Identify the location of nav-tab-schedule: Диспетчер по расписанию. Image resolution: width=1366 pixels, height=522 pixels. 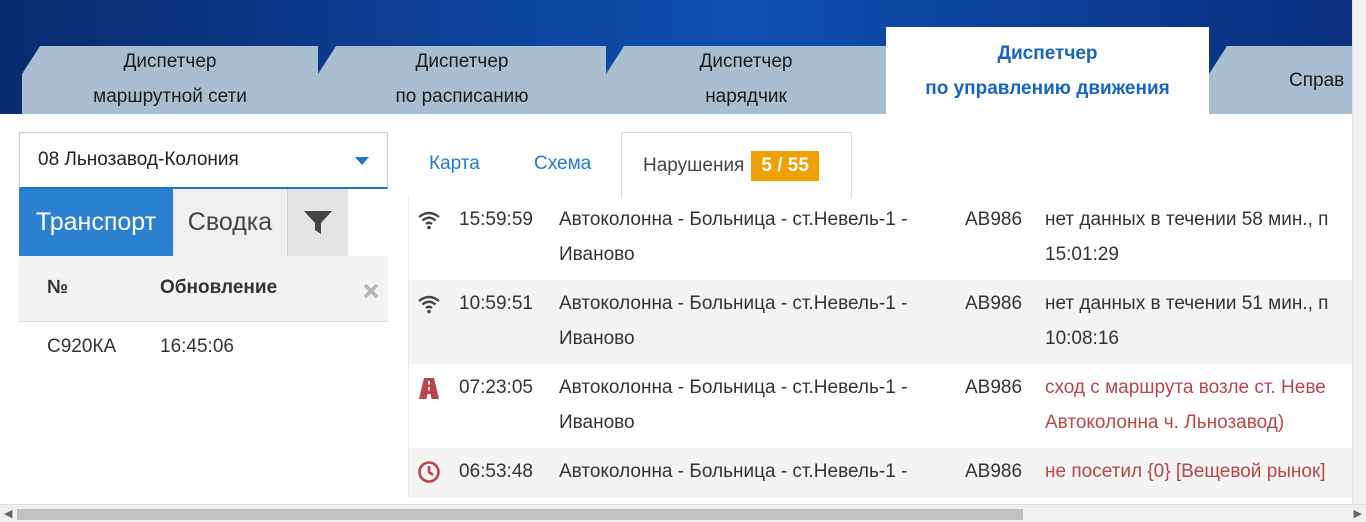
(462, 80).